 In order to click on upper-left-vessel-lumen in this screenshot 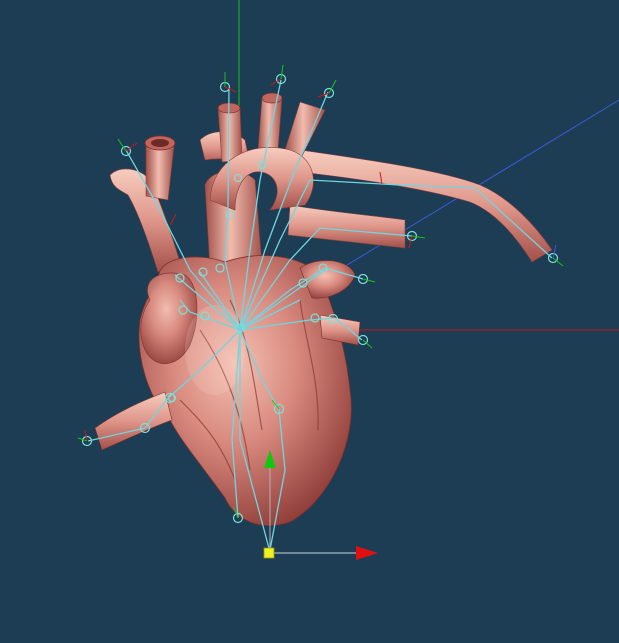, I will do `click(160, 143)`.